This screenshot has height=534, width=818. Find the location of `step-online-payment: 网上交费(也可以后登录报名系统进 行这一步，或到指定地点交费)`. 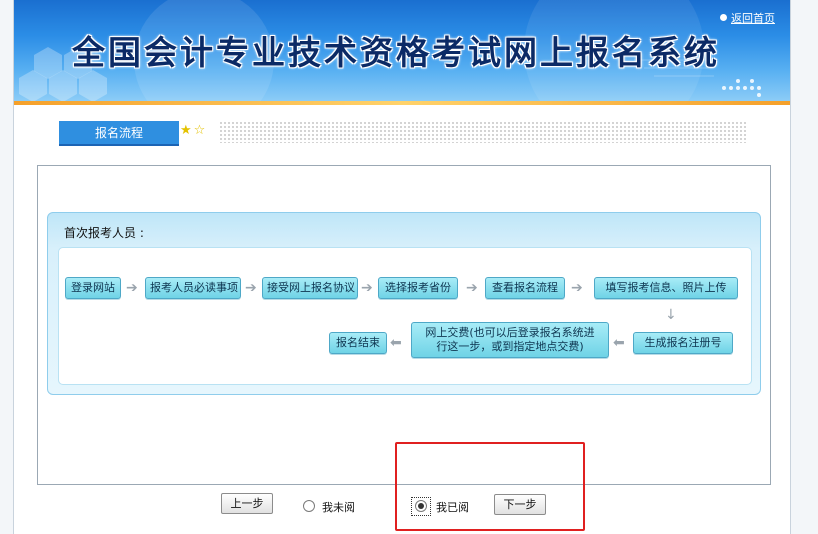

step-online-payment: 网上交费(也可以后登录报名系统进 行这一步，或到指定地点交费) is located at coordinates (510, 340).